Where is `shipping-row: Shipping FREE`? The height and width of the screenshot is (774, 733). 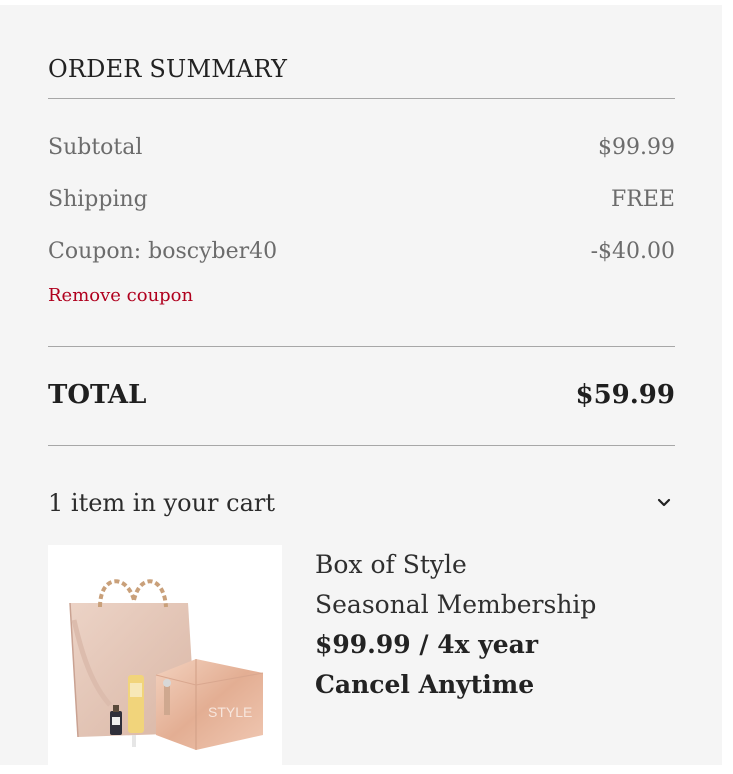 shipping-row: Shipping FREE is located at coordinates (361, 199).